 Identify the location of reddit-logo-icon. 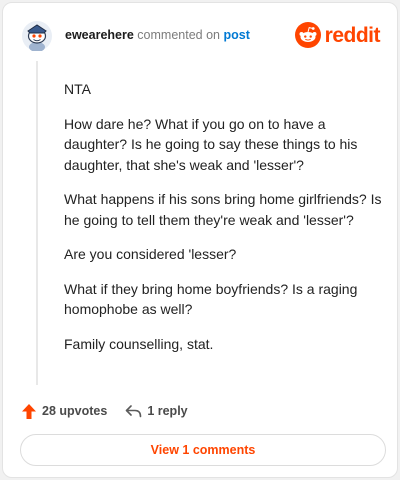
(307, 35).